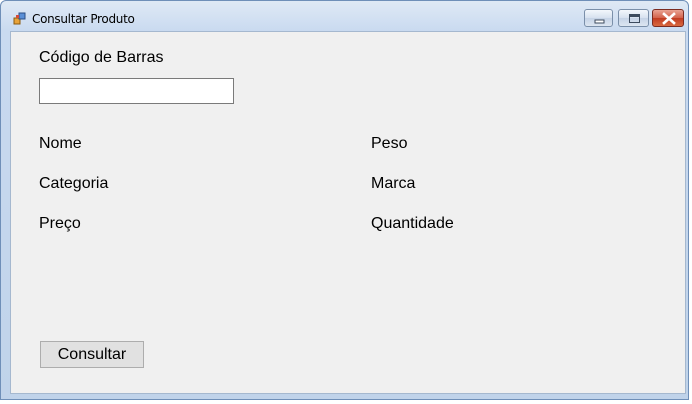 Image resolution: width=692 pixels, height=404 pixels. I want to click on maximize-icon, so click(634, 18).